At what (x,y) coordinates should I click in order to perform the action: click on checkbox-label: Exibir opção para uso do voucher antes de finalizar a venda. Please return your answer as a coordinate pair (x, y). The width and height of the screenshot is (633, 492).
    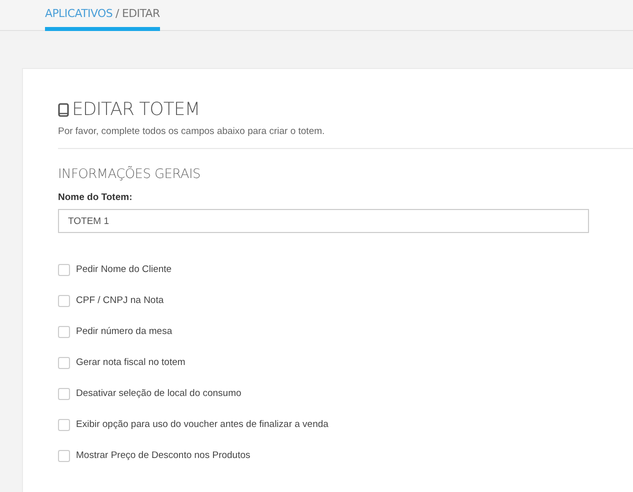
    Looking at the image, I should click on (202, 424).